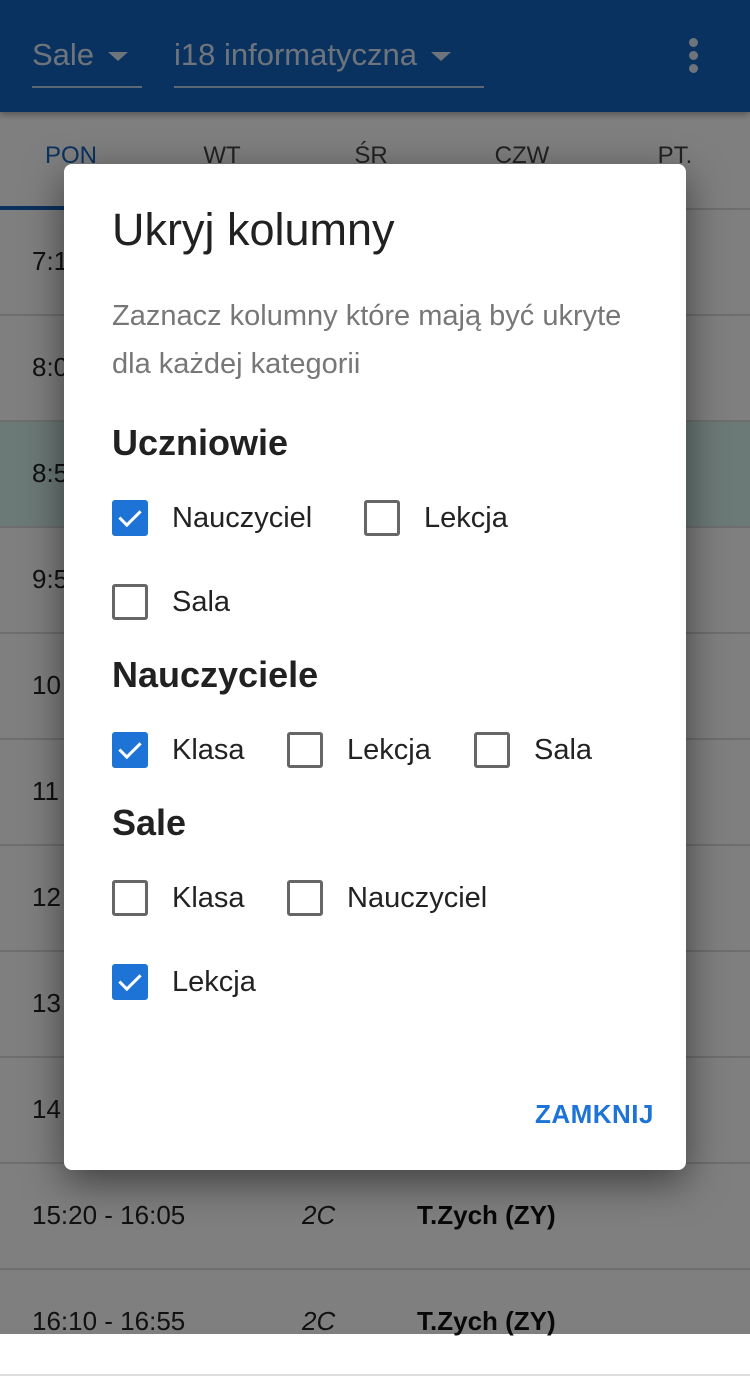  I want to click on checkbox-nauczyciele-sala: Sala, so click(533, 750).